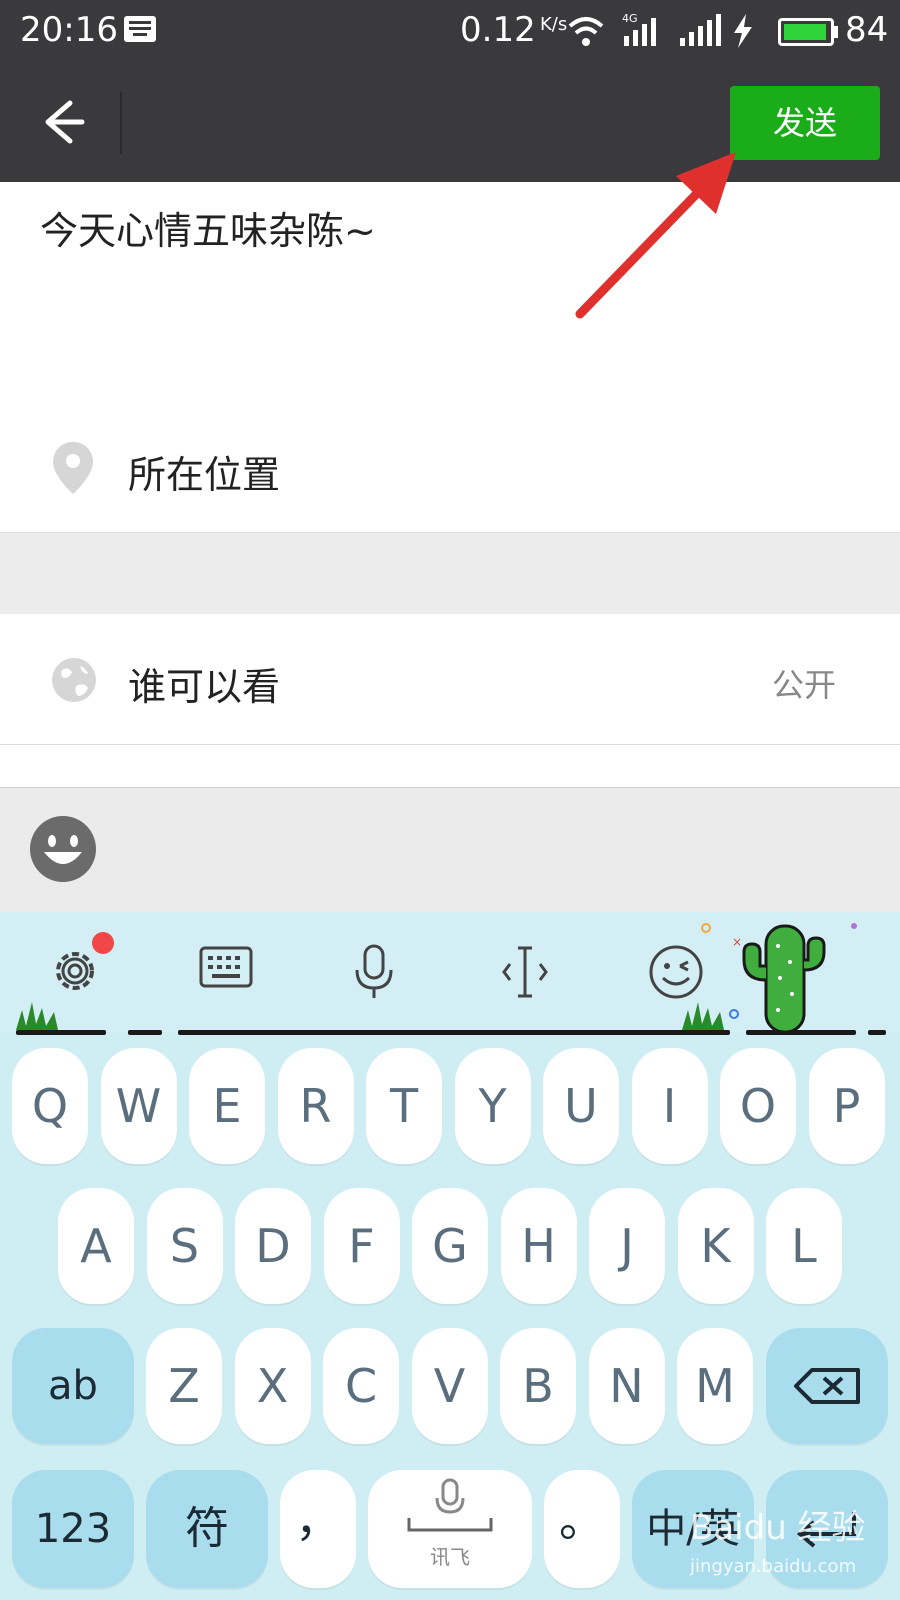  Describe the element at coordinates (184, 1386) in the screenshot. I see `key-z: Z` at that location.